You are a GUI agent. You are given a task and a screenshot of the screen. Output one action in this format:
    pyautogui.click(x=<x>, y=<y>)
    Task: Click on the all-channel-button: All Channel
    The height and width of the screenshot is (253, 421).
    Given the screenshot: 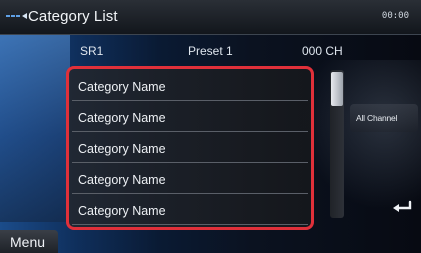 What is the action you would take?
    pyautogui.click(x=384, y=118)
    